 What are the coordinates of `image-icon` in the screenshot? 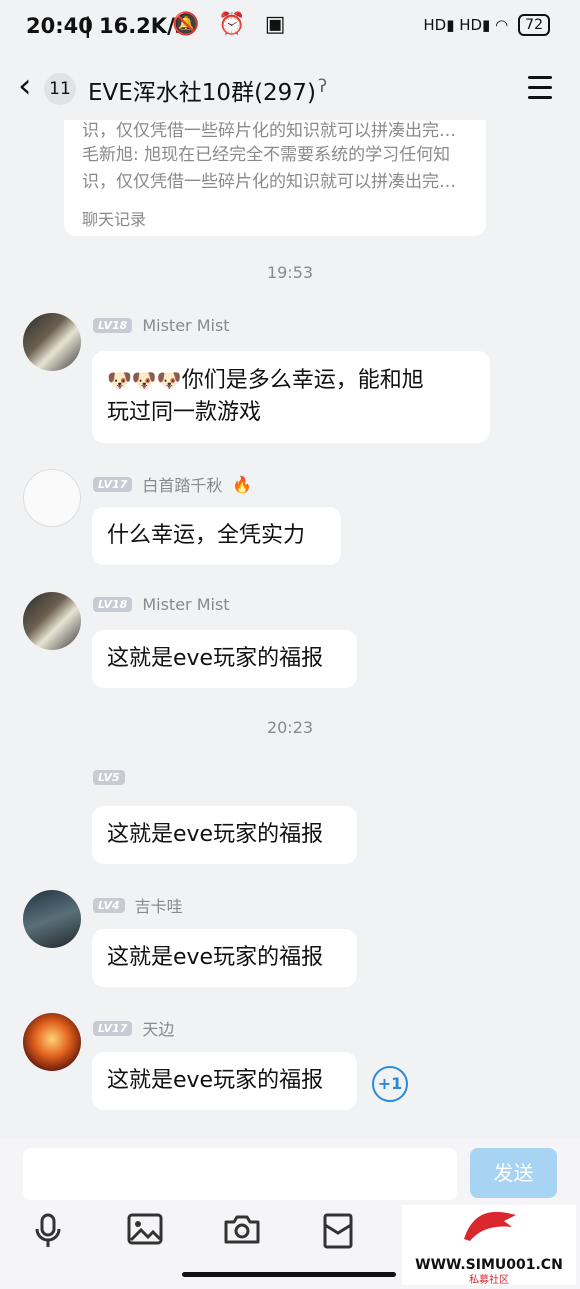 It's located at (145, 1233).